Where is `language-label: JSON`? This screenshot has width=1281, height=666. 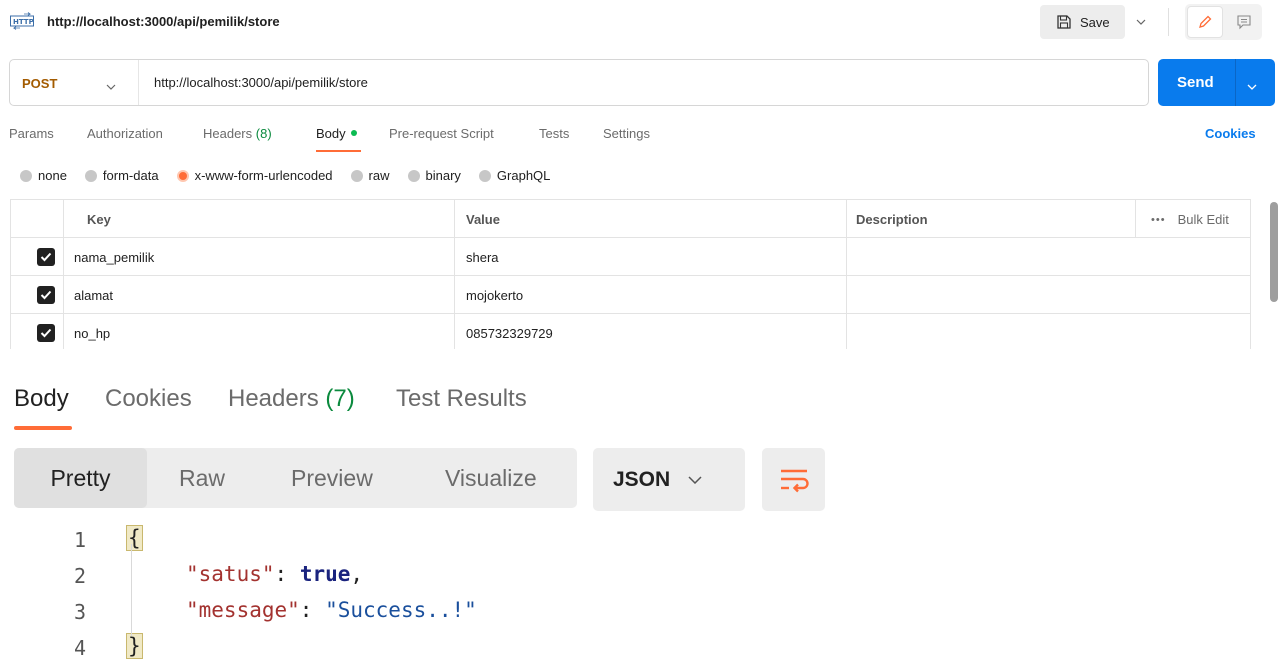 language-label: JSON is located at coordinates (642, 479).